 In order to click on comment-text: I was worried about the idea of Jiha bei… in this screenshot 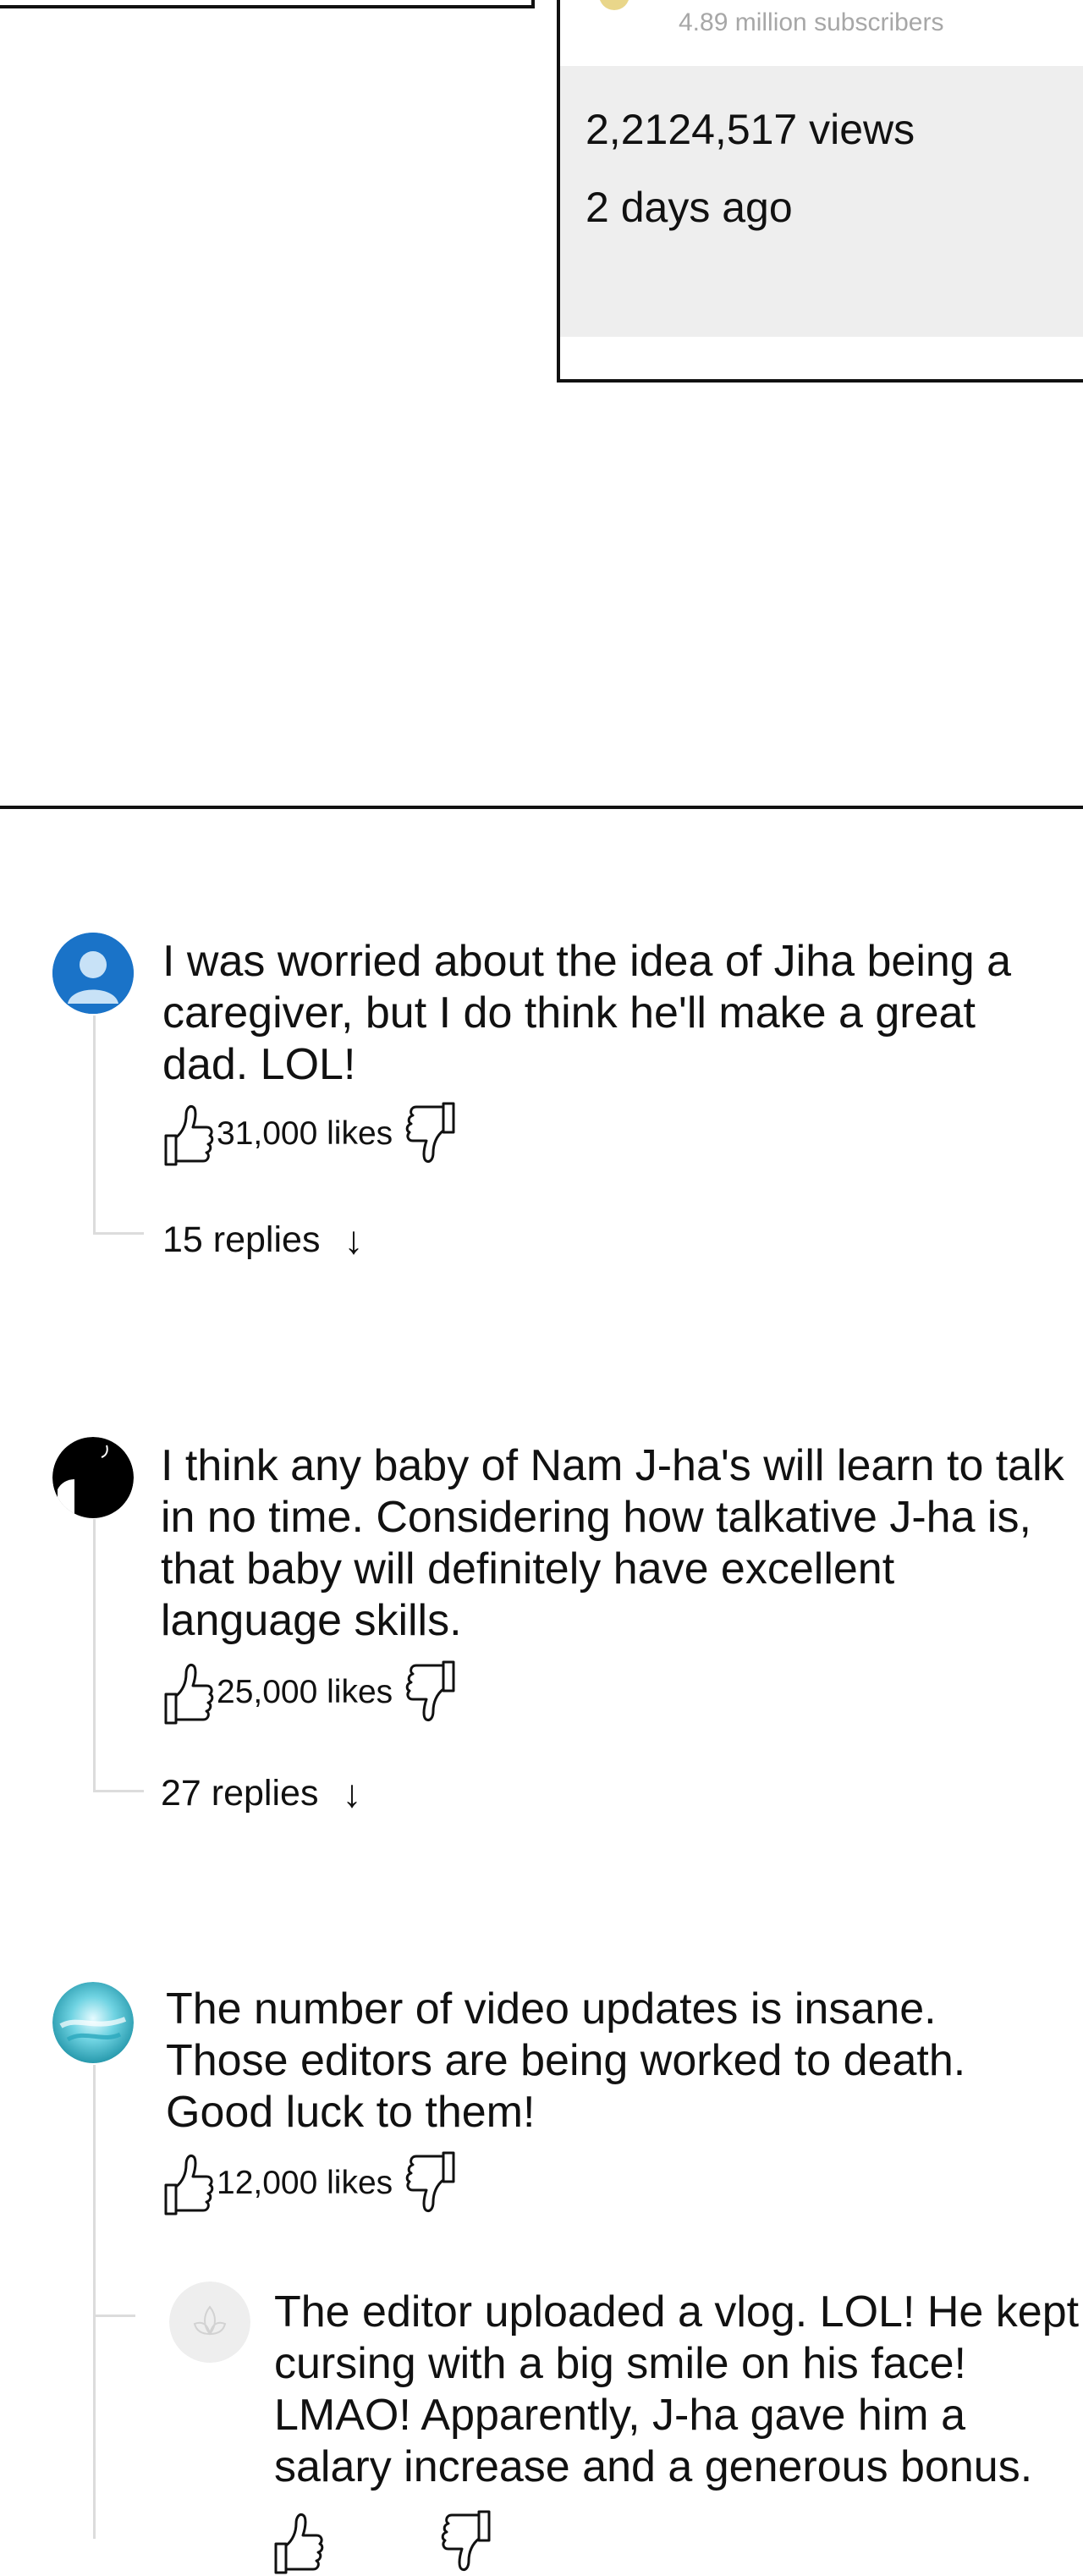, I will do `click(587, 1013)`.